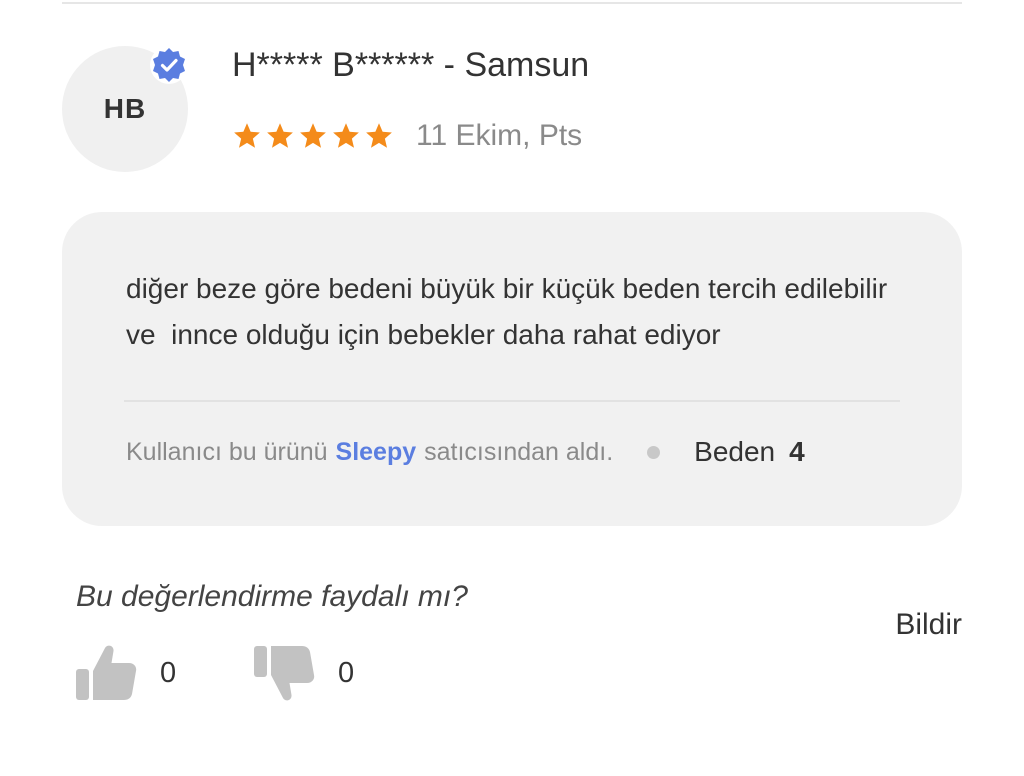  Describe the element at coordinates (411, 65) in the screenshot. I see `reviewer-name: H***** B****** - Samsun` at that location.